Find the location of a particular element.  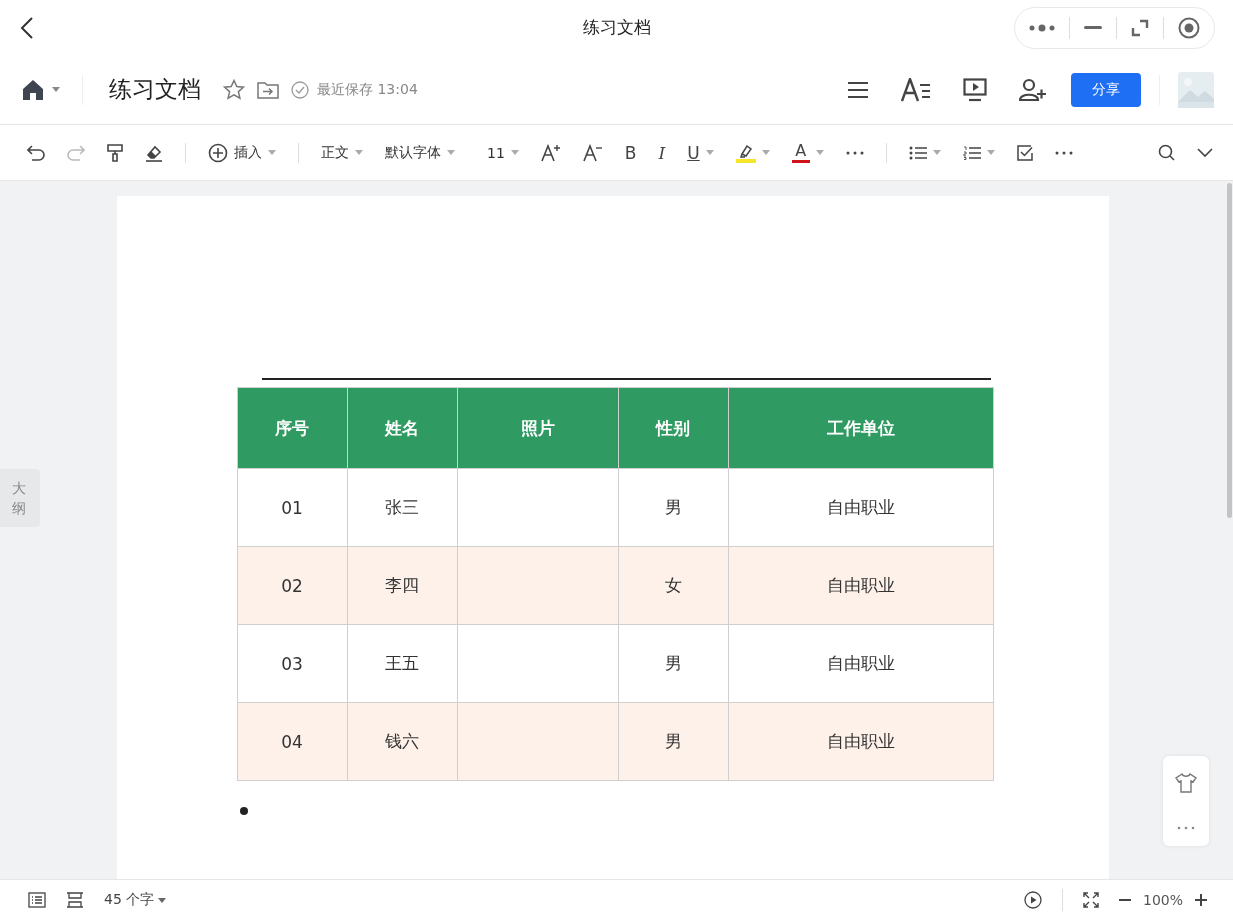

italic-button: I is located at coordinates (662, 152).